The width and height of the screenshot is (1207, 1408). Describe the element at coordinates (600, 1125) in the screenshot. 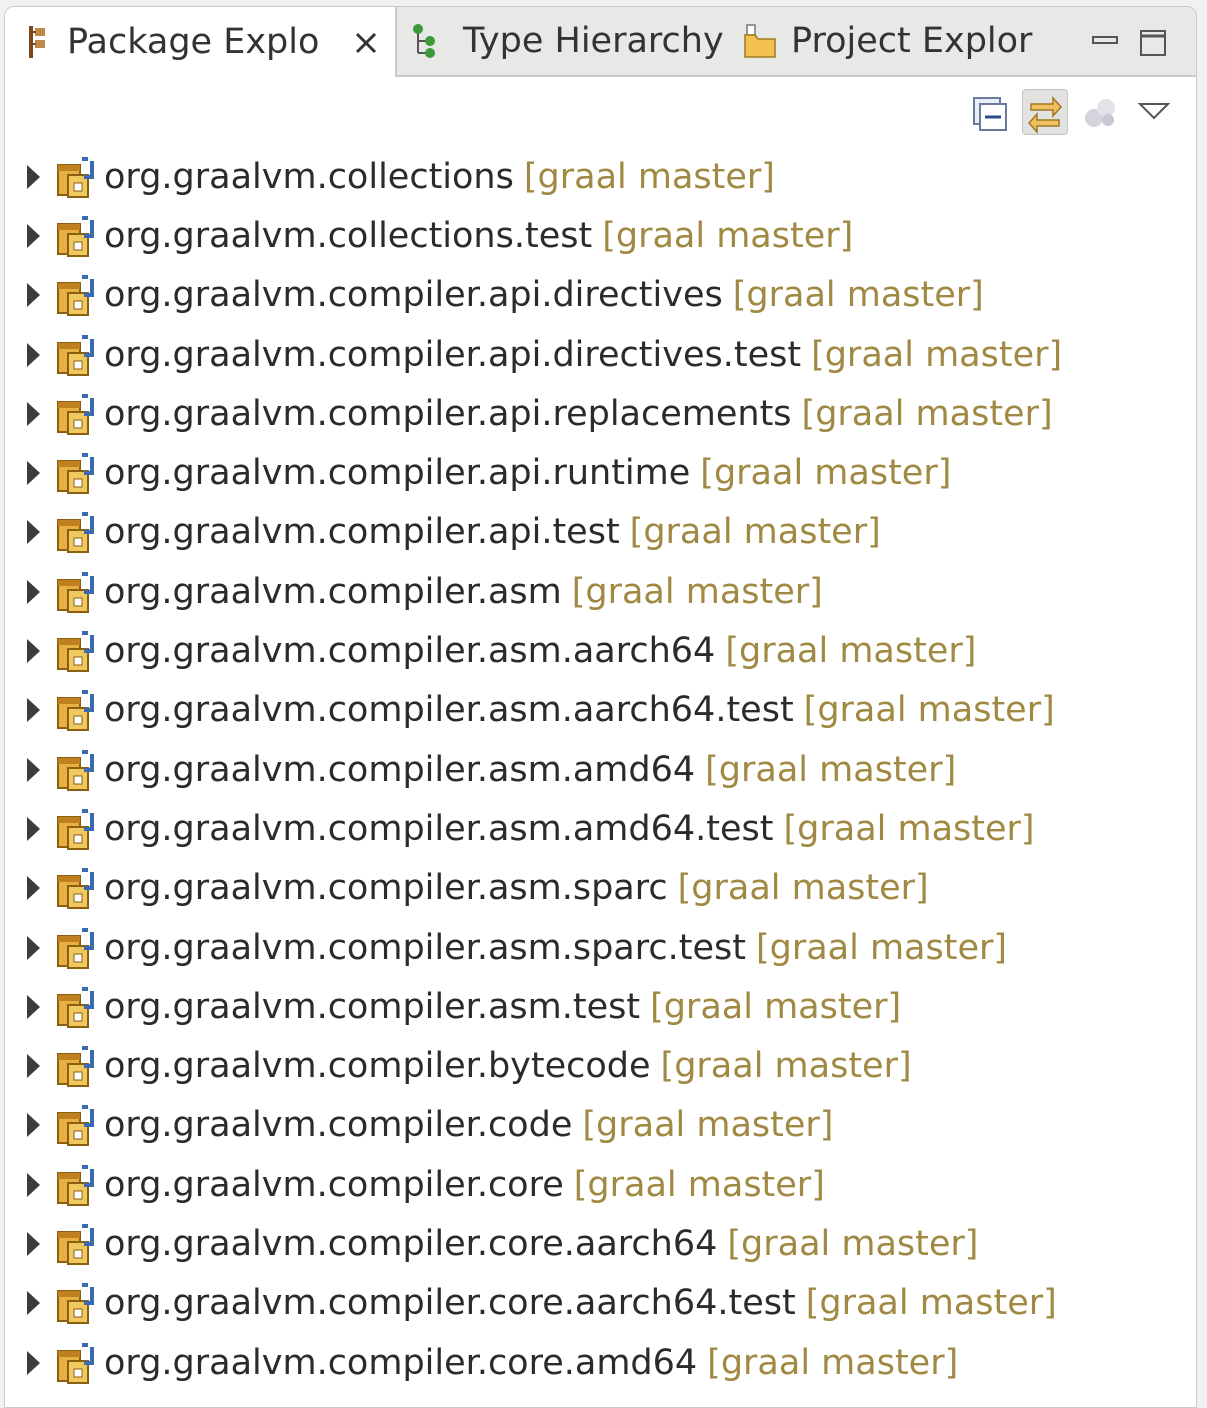

I see `tree-row: org.graalvm.compiler.code [graal master]` at that location.